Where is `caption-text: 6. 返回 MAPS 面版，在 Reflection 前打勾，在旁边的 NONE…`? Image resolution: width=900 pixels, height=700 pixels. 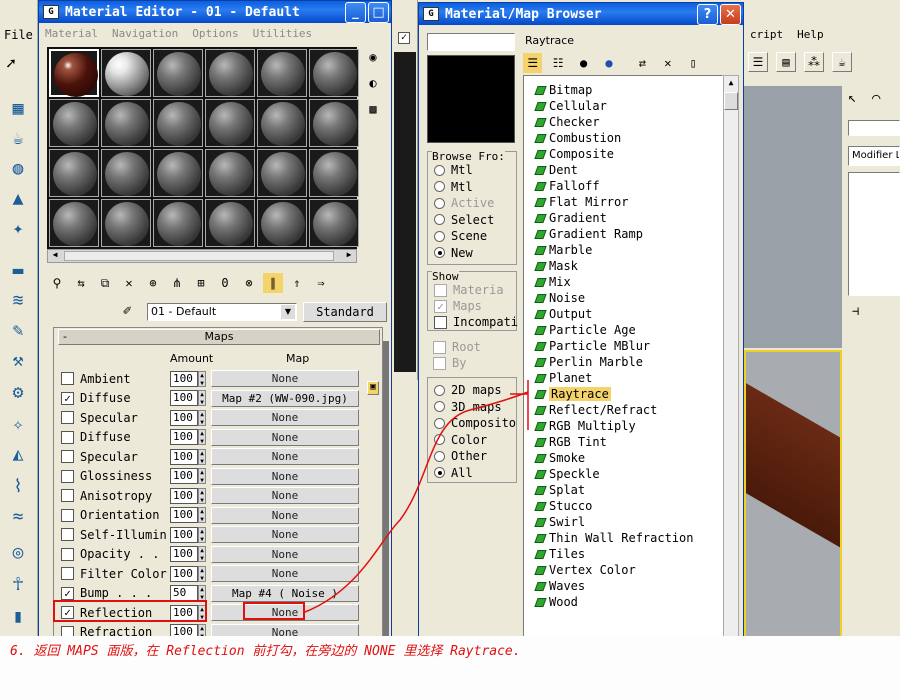
caption-text: 6. 返回 MAPS 面版，在 Reflection 前打勾，在旁边的 NONE… is located at coordinates (265, 651).